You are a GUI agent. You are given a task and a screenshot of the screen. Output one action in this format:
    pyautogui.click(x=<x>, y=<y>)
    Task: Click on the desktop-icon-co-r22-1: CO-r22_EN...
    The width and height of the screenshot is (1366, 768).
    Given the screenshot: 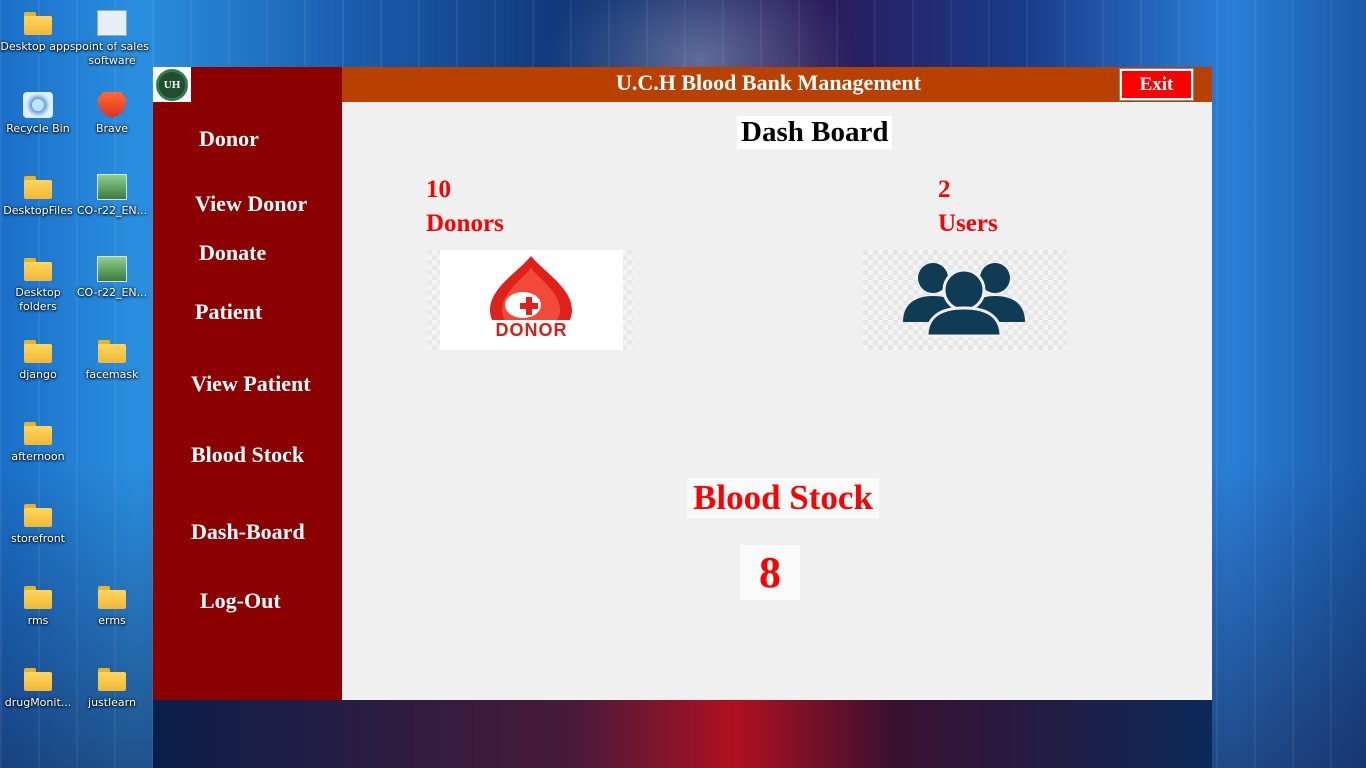 What is the action you would take?
    pyautogui.click(x=112, y=196)
    